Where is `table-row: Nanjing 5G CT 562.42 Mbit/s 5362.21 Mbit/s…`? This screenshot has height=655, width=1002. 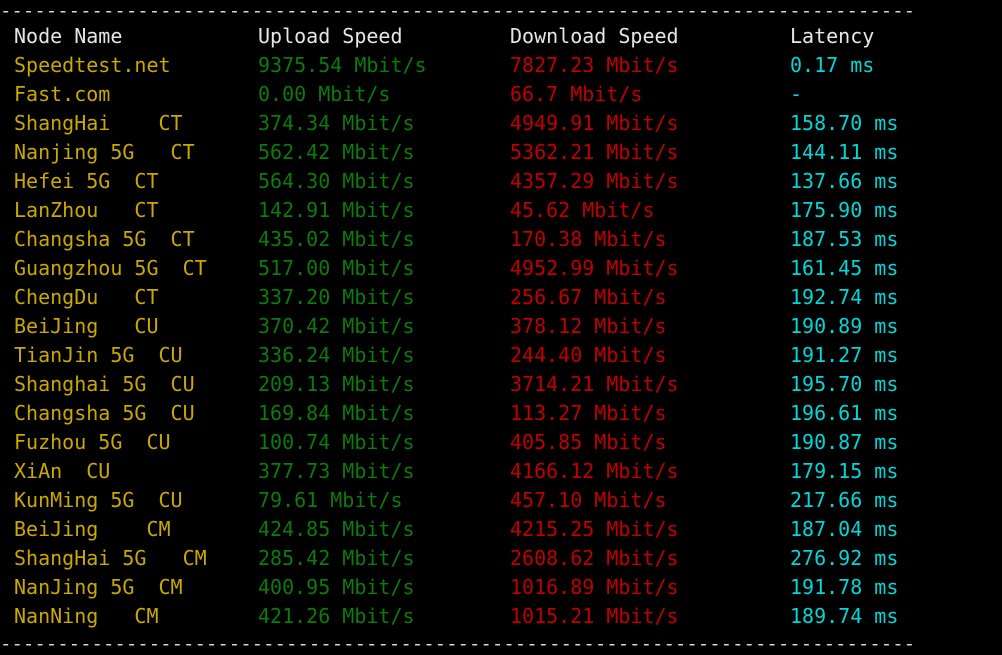 table-row: Nanjing 5G CT 562.42 Mbit/s 5362.21 Mbit/s… is located at coordinates (501, 152).